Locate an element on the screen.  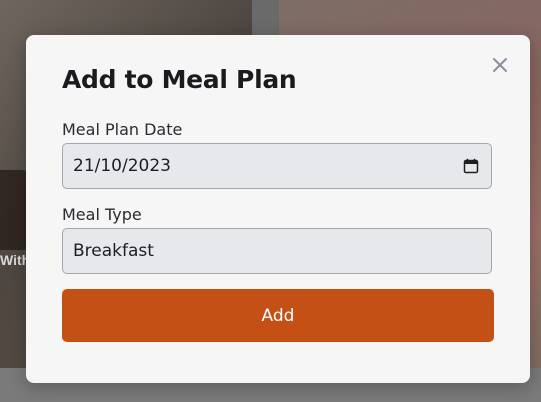
meal-plan-date-label: Meal Plan Date is located at coordinates (122, 129).